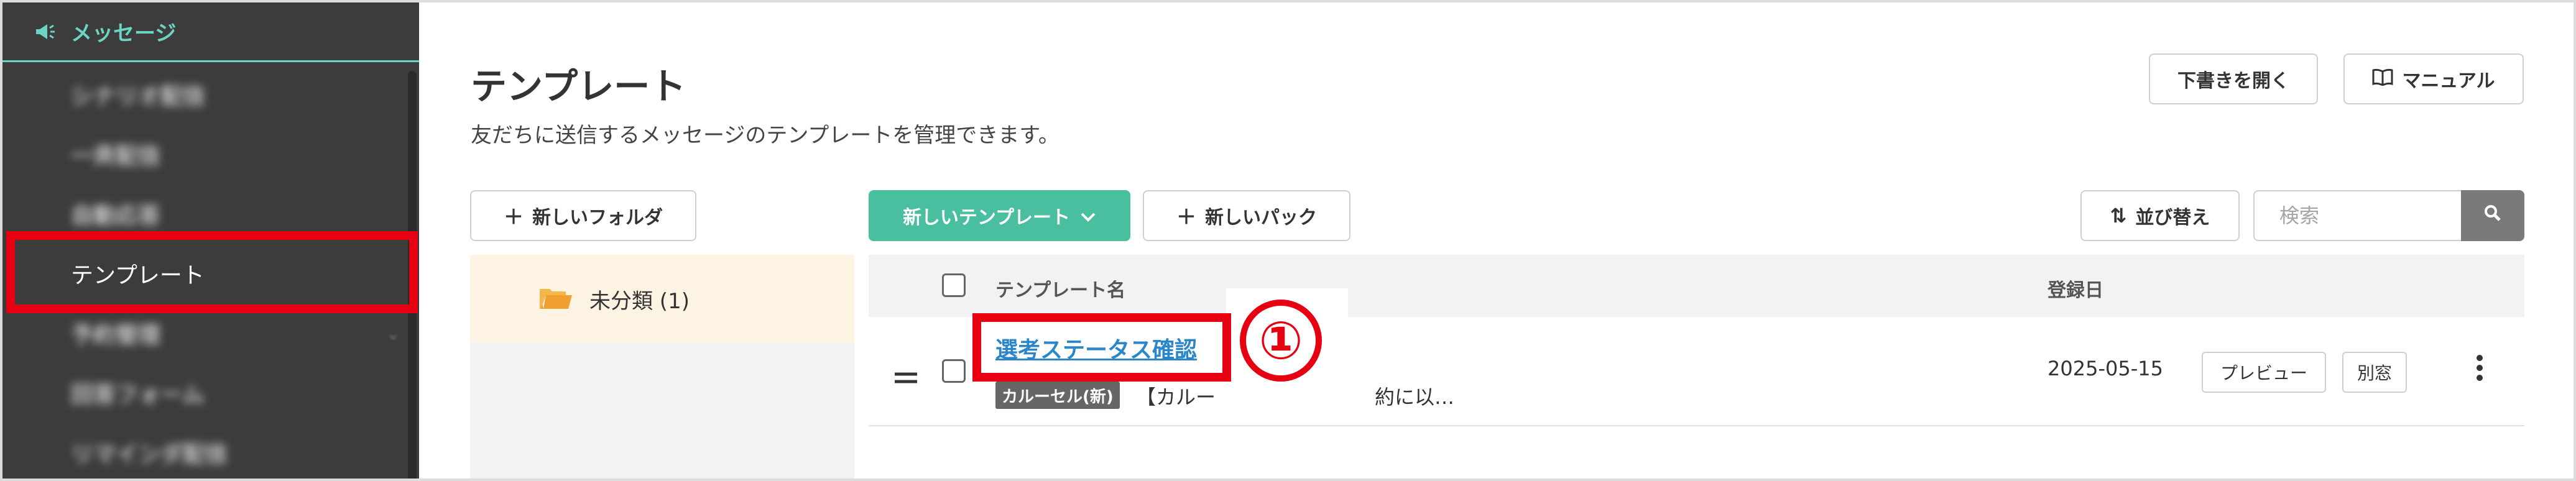 This screenshot has width=2576, height=481. I want to click on new-template-button: 新しいテンプレート, so click(999, 215).